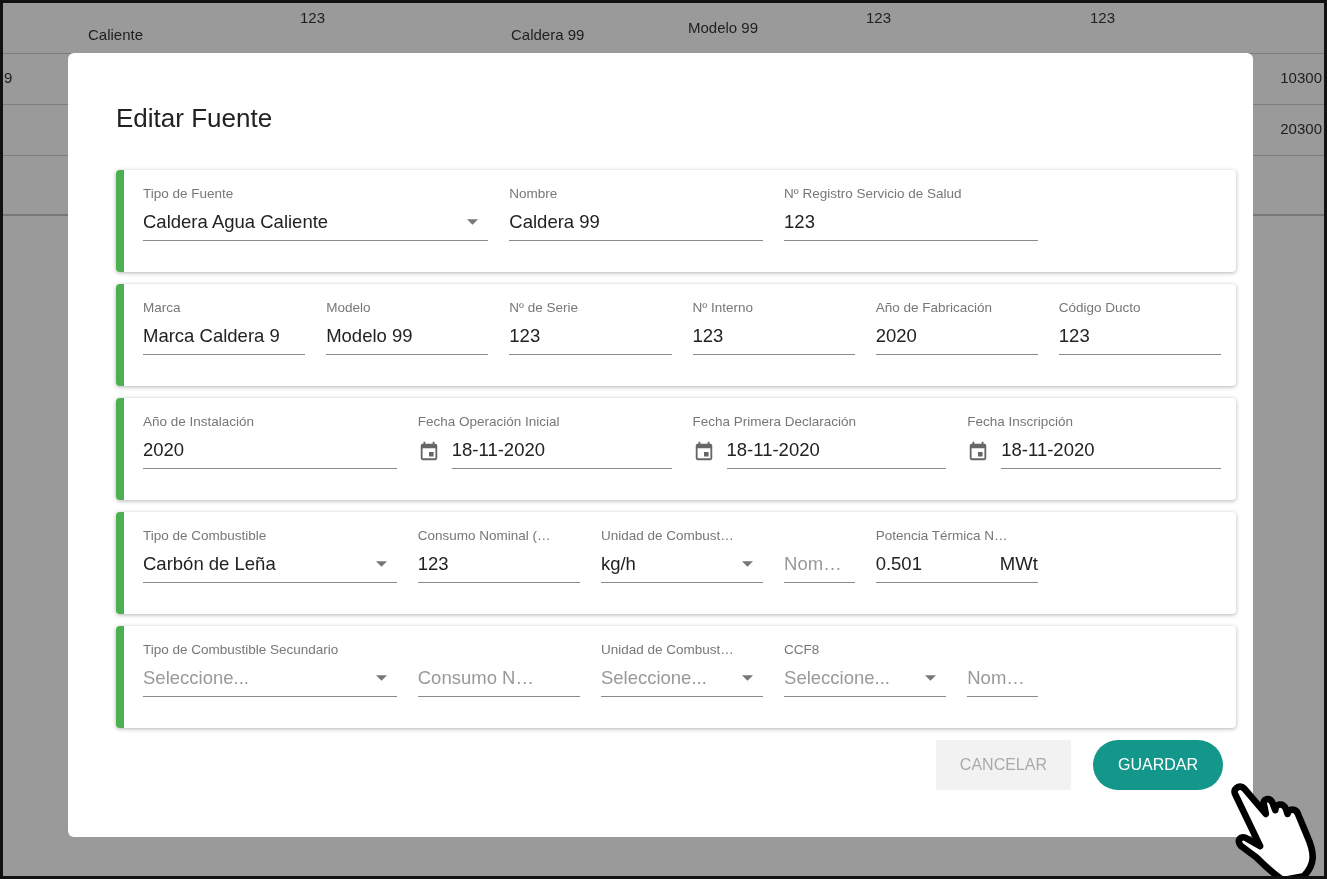  What do you see at coordinates (205, 536) in the screenshot?
I see `field-label: Tipo de Combustible` at bounding box center [205, 536].